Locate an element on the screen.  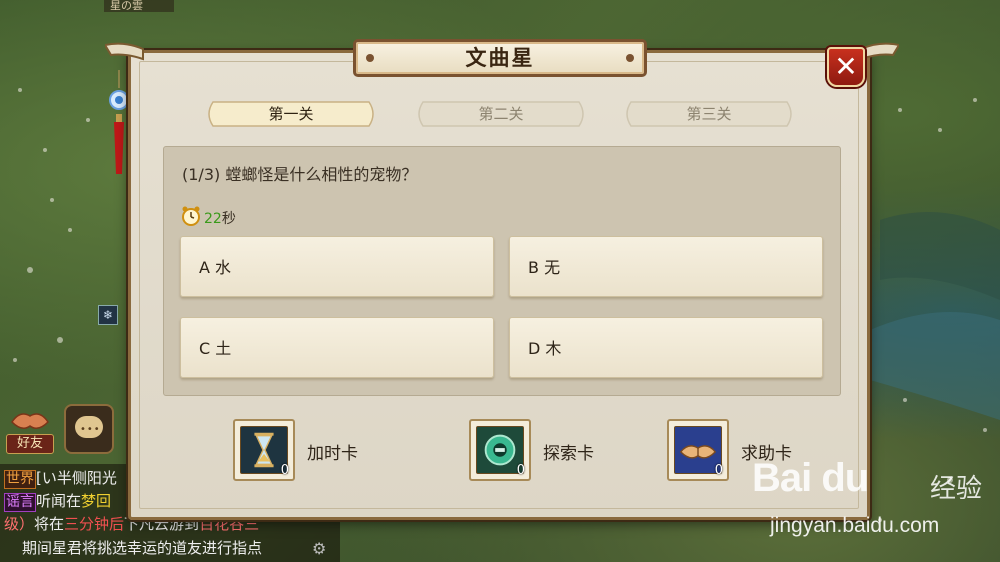
answer-option-d: D 木 is located at coordinates (666, 347).